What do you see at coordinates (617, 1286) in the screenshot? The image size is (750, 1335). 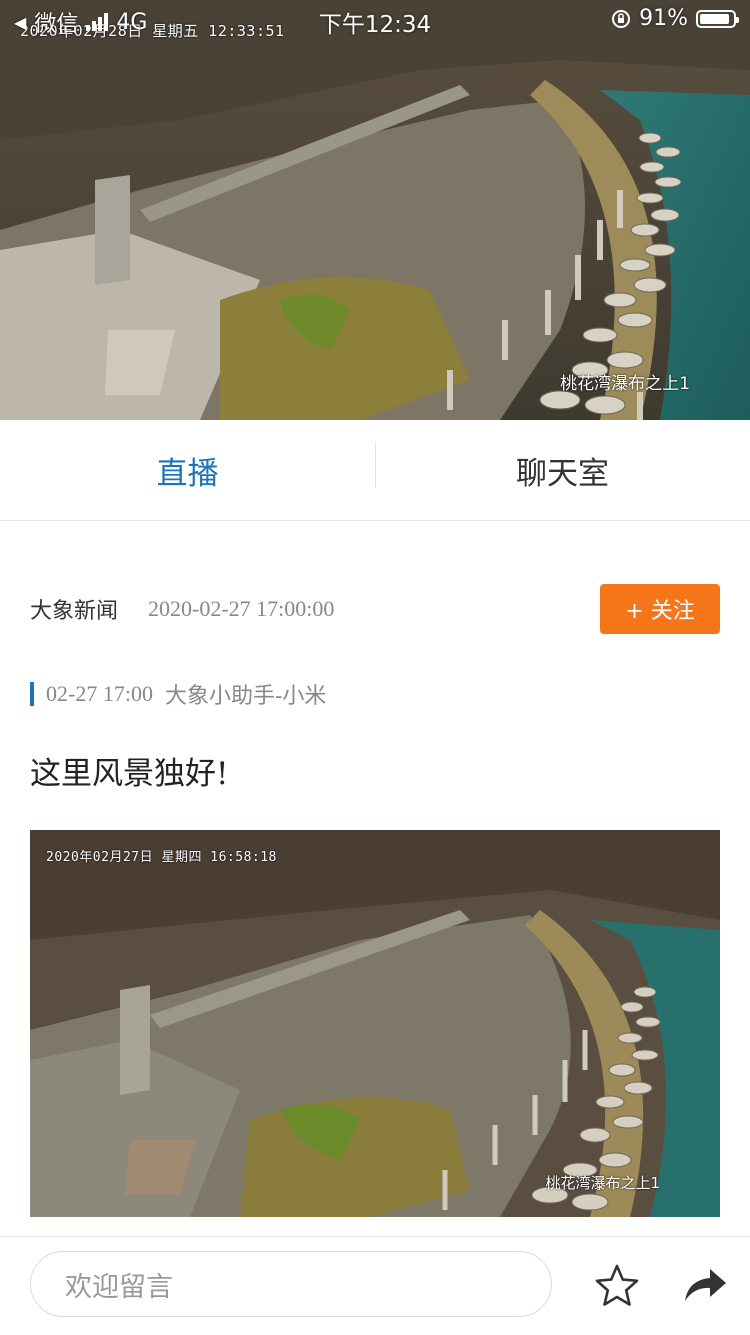 I see `star-icon` at bounding box center [617, 1286].